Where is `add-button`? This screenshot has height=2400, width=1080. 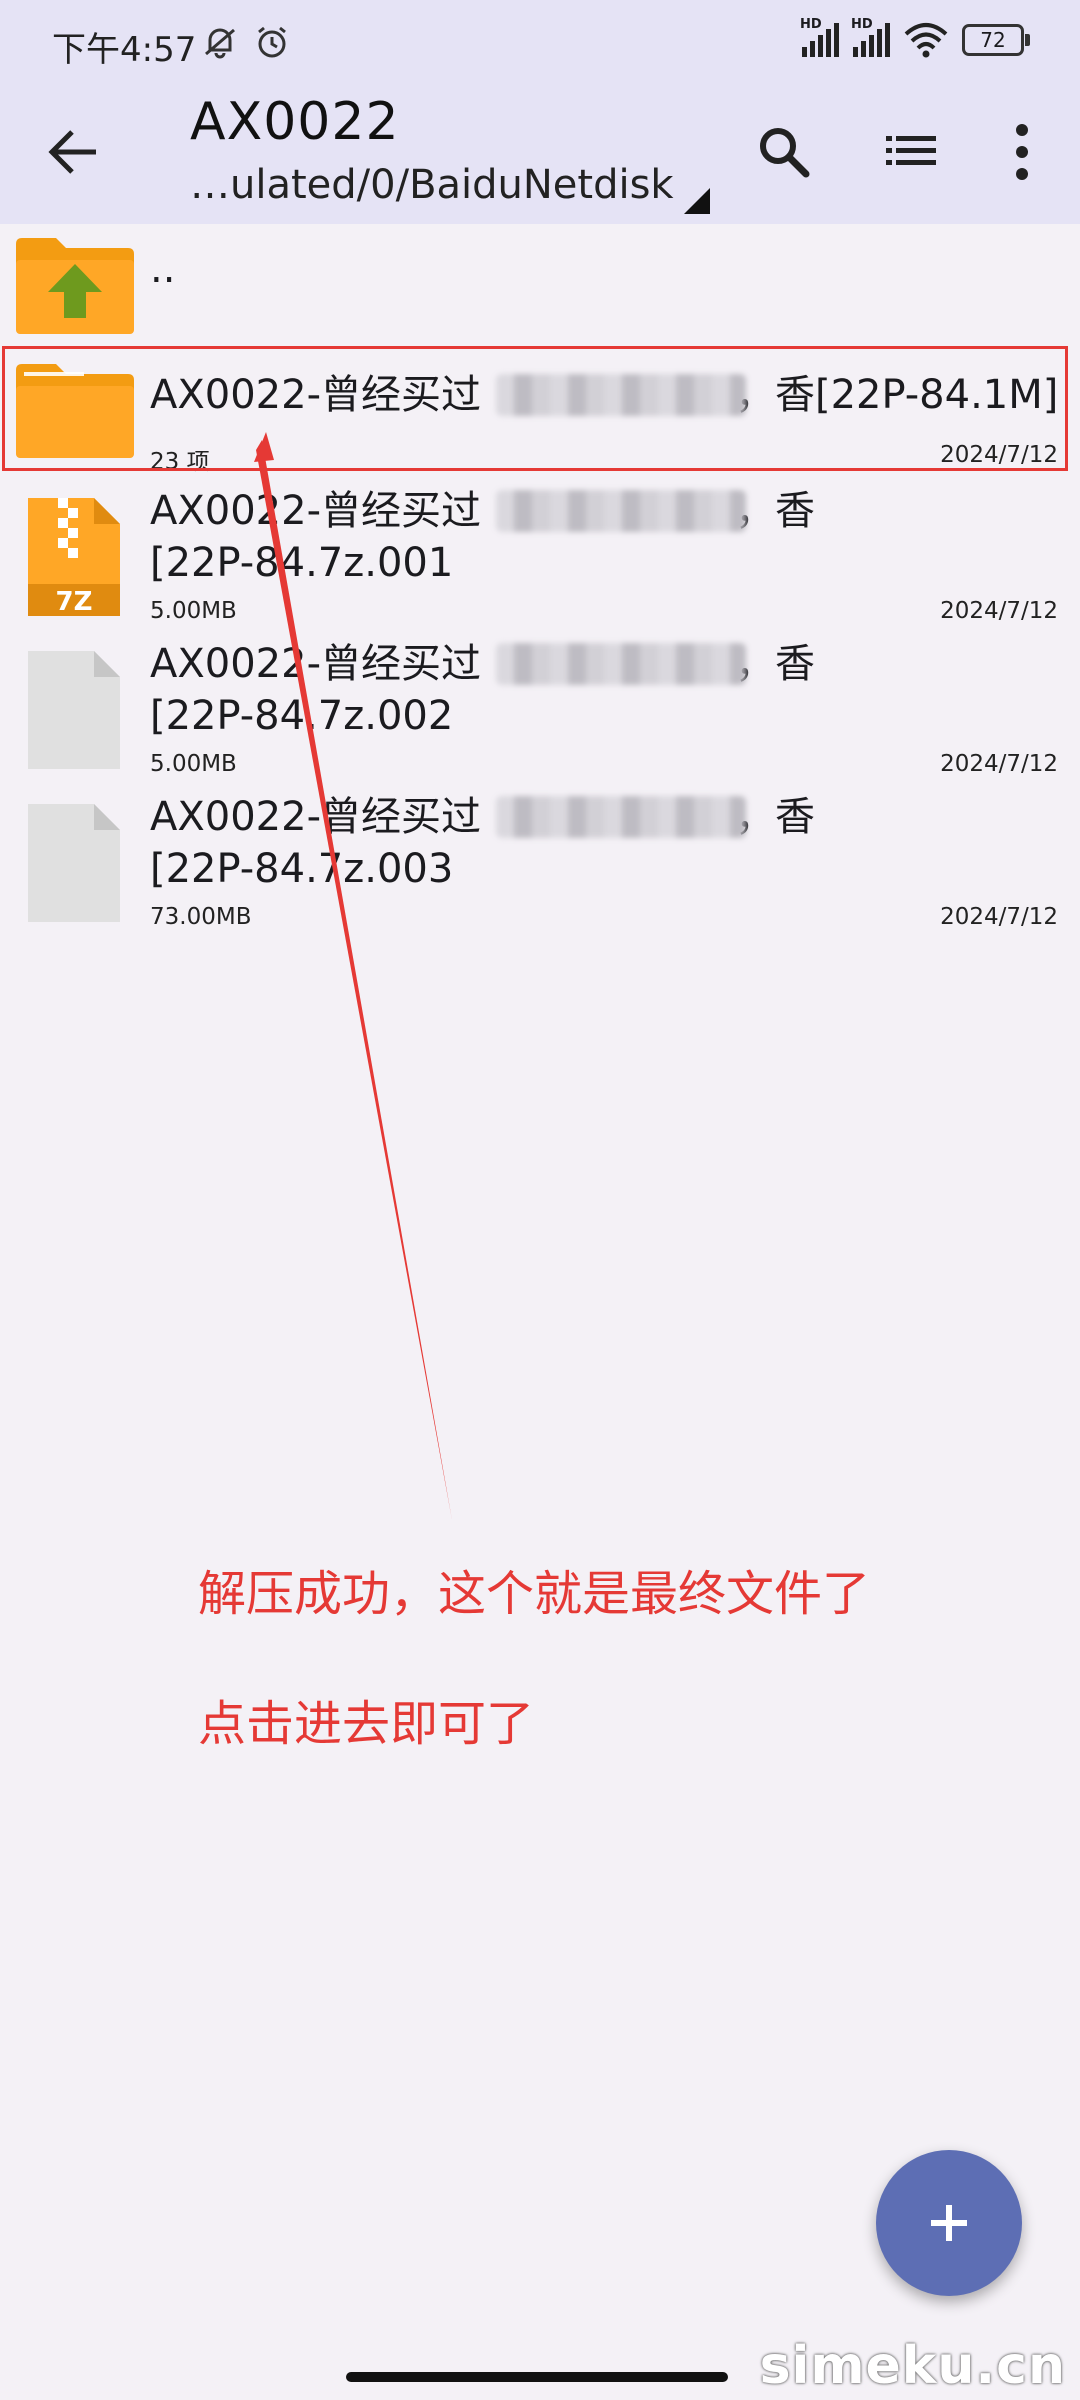 add-button is located at coordinates (949, 2223).